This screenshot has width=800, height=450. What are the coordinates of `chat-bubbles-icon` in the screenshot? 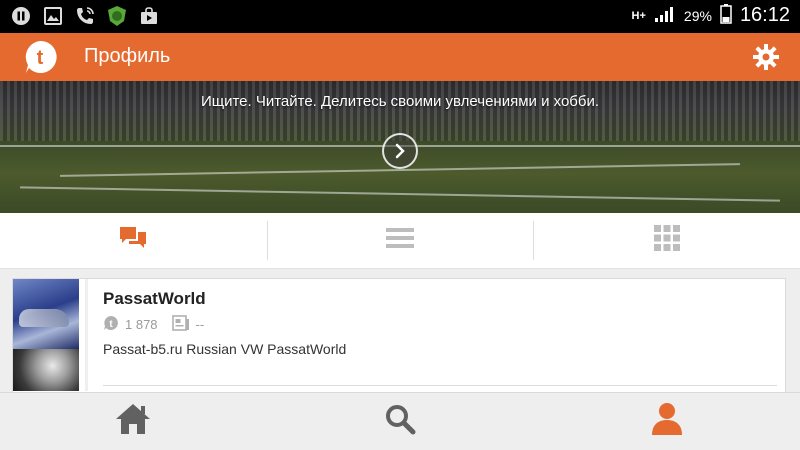 It's located at (133, 240).